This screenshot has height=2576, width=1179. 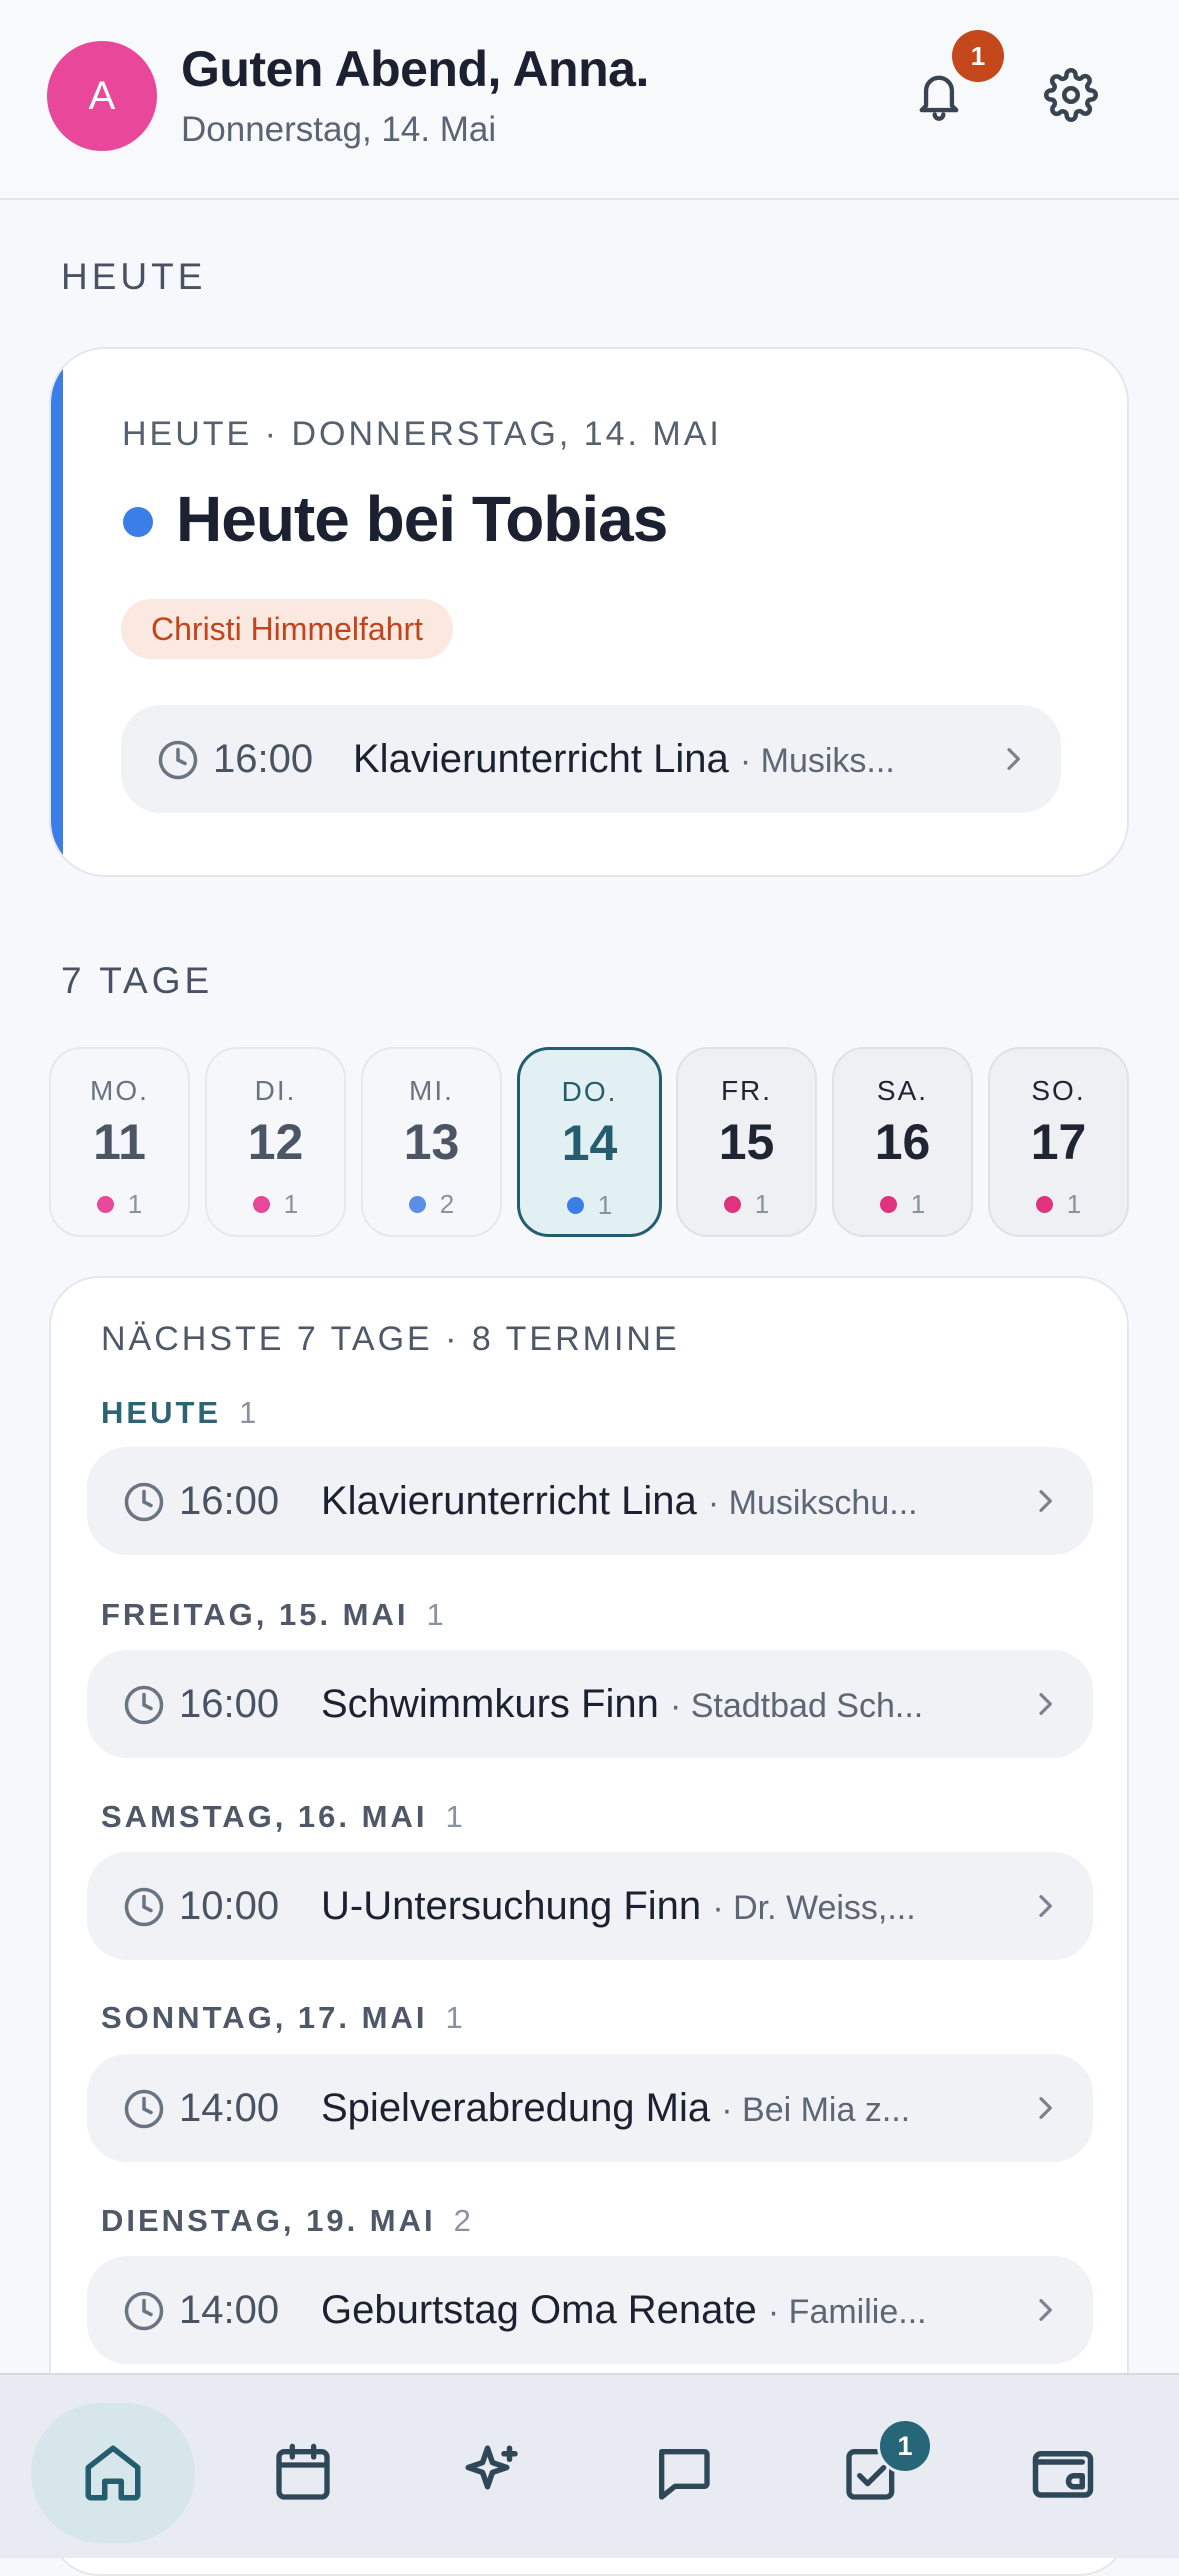 I want to click on nav-wallet, so click(x=1063, y=2473).